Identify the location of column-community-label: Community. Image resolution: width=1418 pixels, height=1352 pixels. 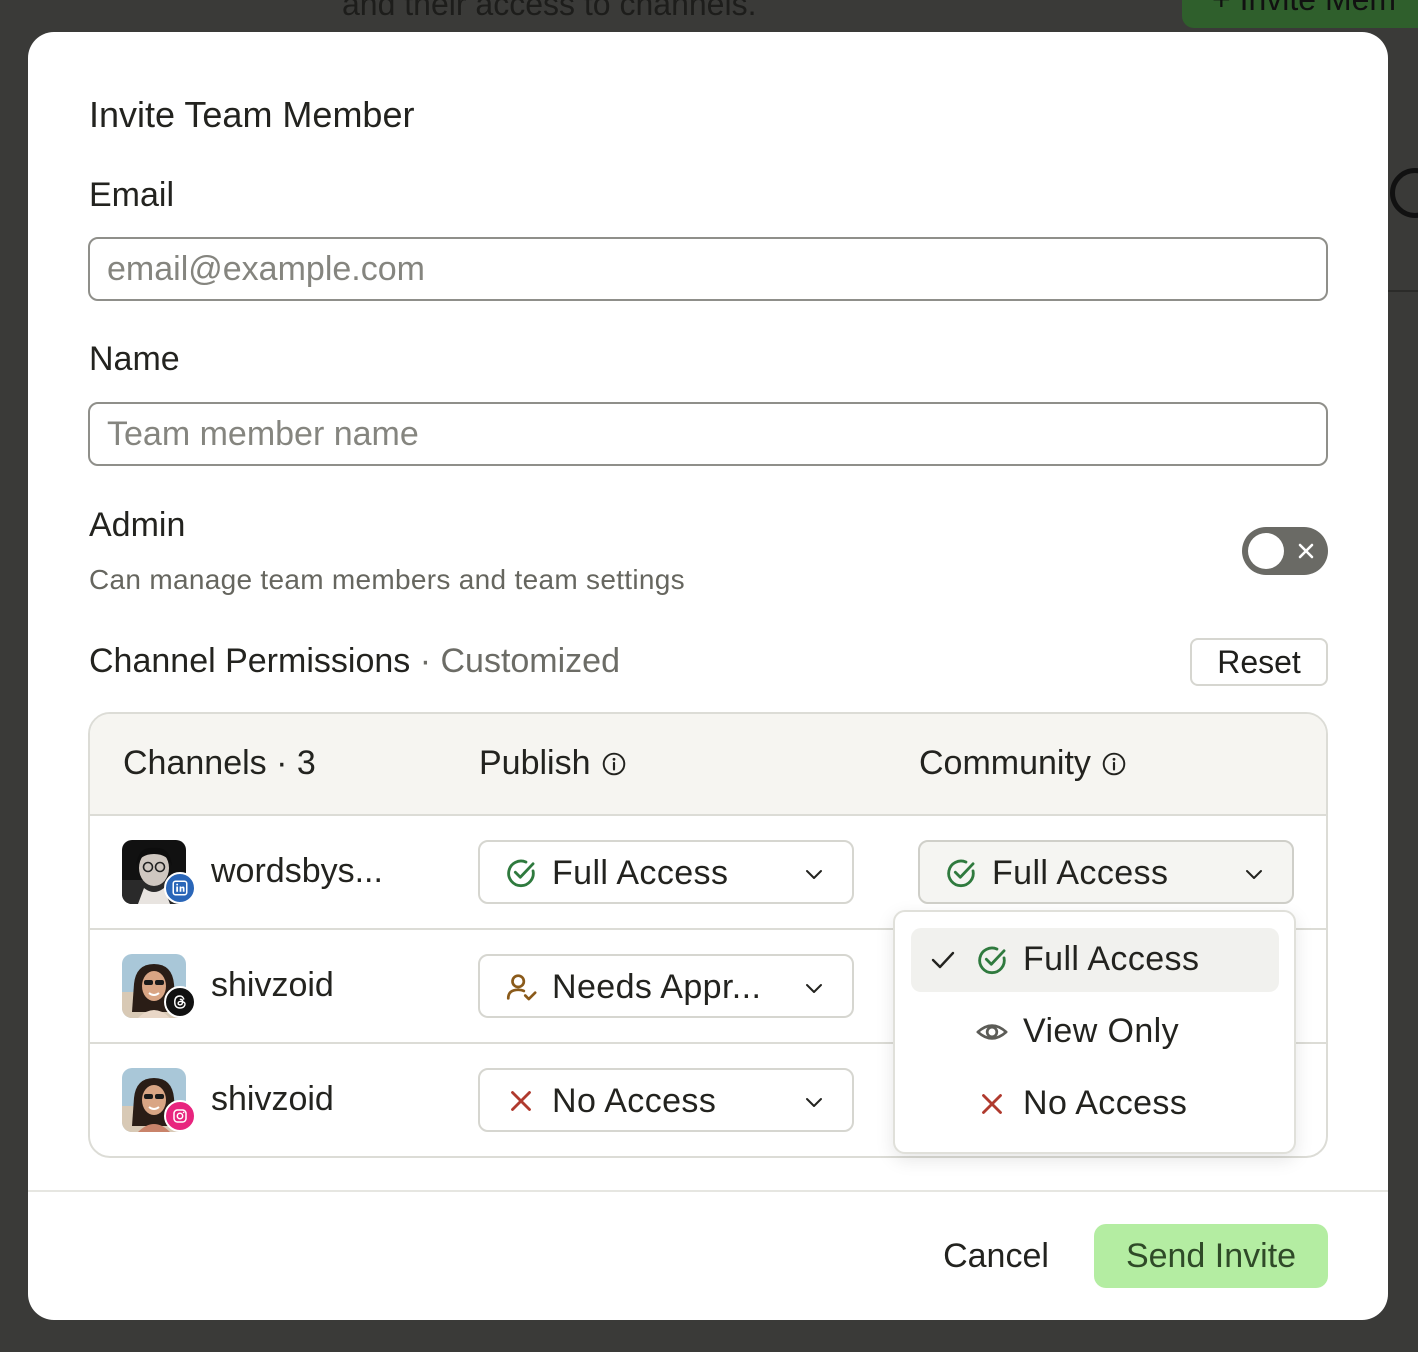
(1005, 763).